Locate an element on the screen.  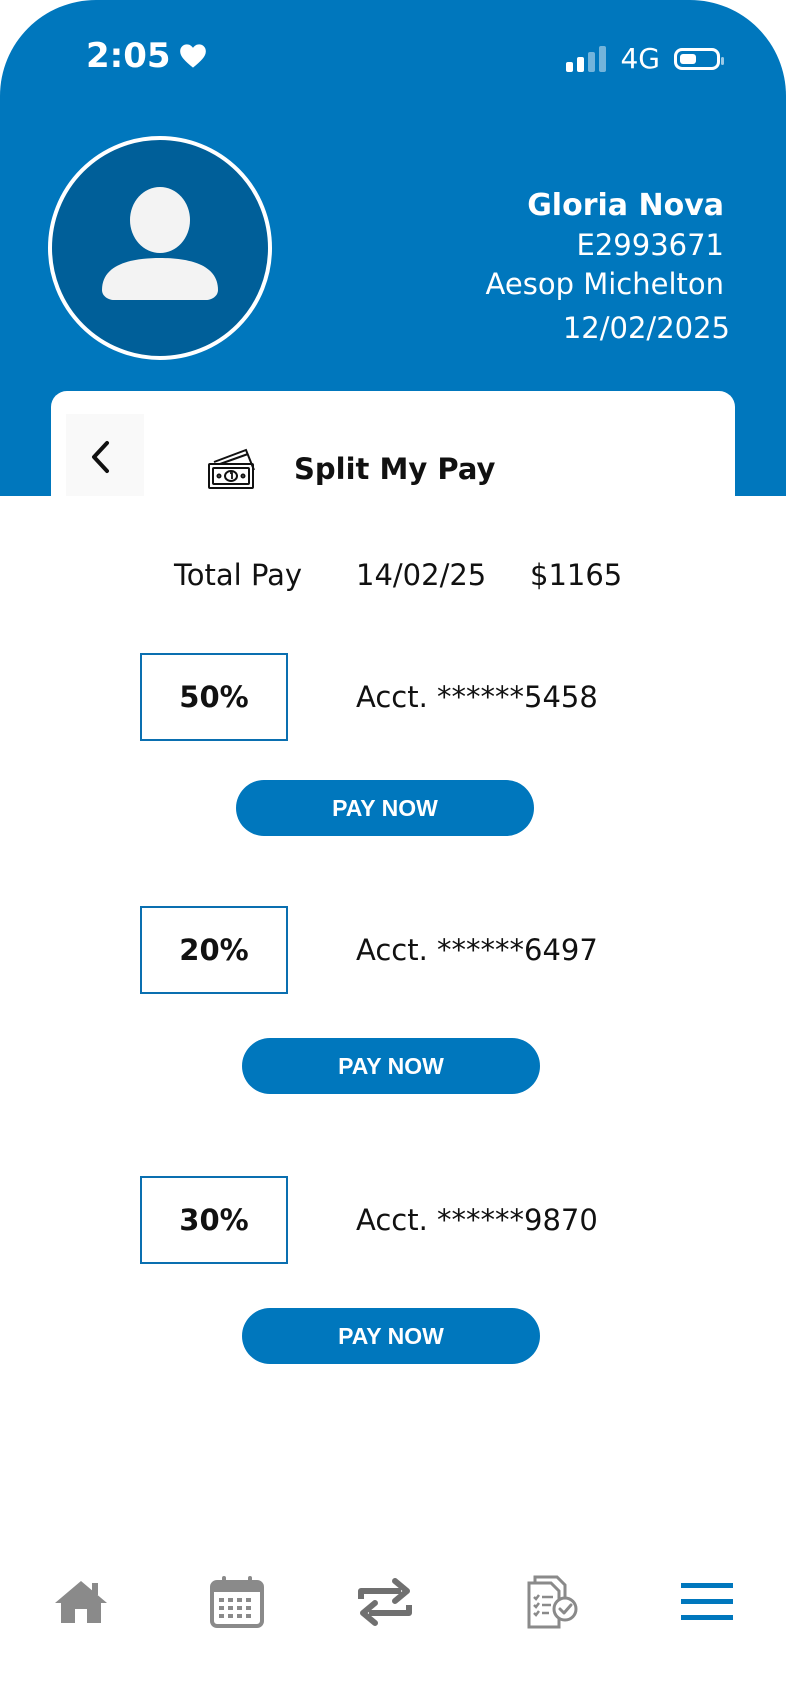
nav-home is located at coordinates (81, 1602).